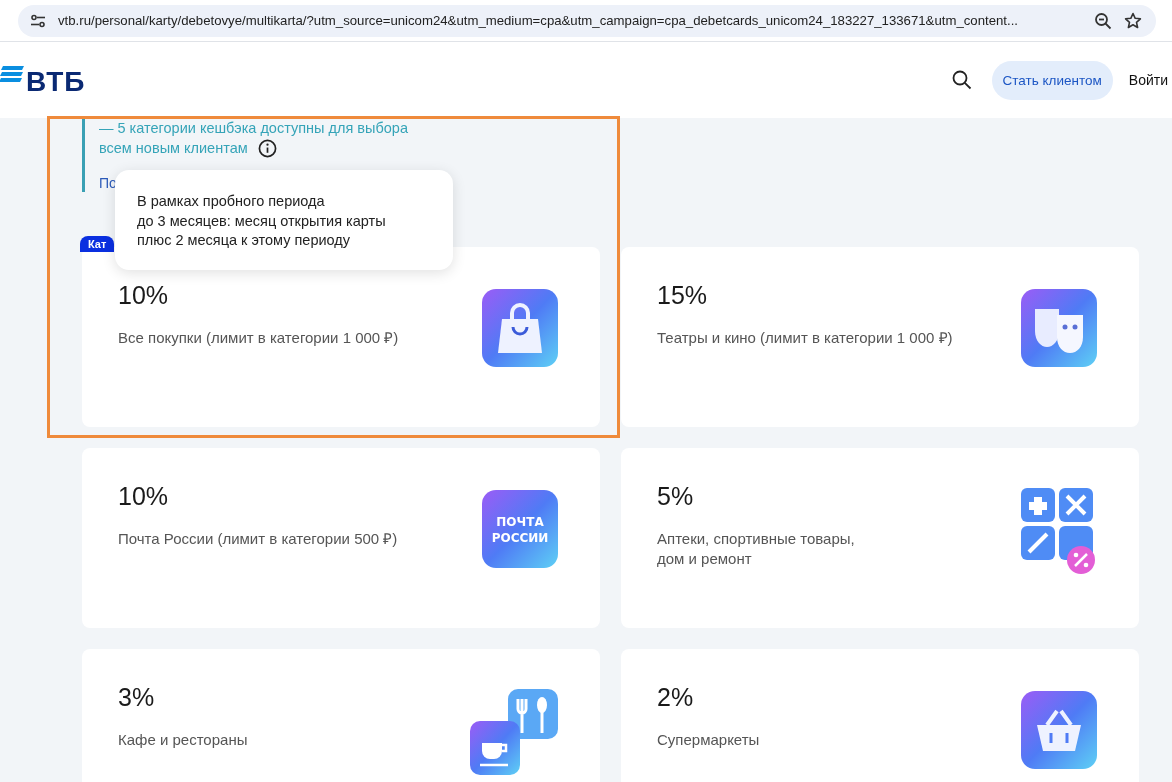 The width and height of the screenshot is (1172, 782). What do you see at coordinates (880, 538) in the screenshot?
I see `cashback-card: 5% Аптеки, спортивные товары, дом и ремонт` at bounding box center [880, 538].